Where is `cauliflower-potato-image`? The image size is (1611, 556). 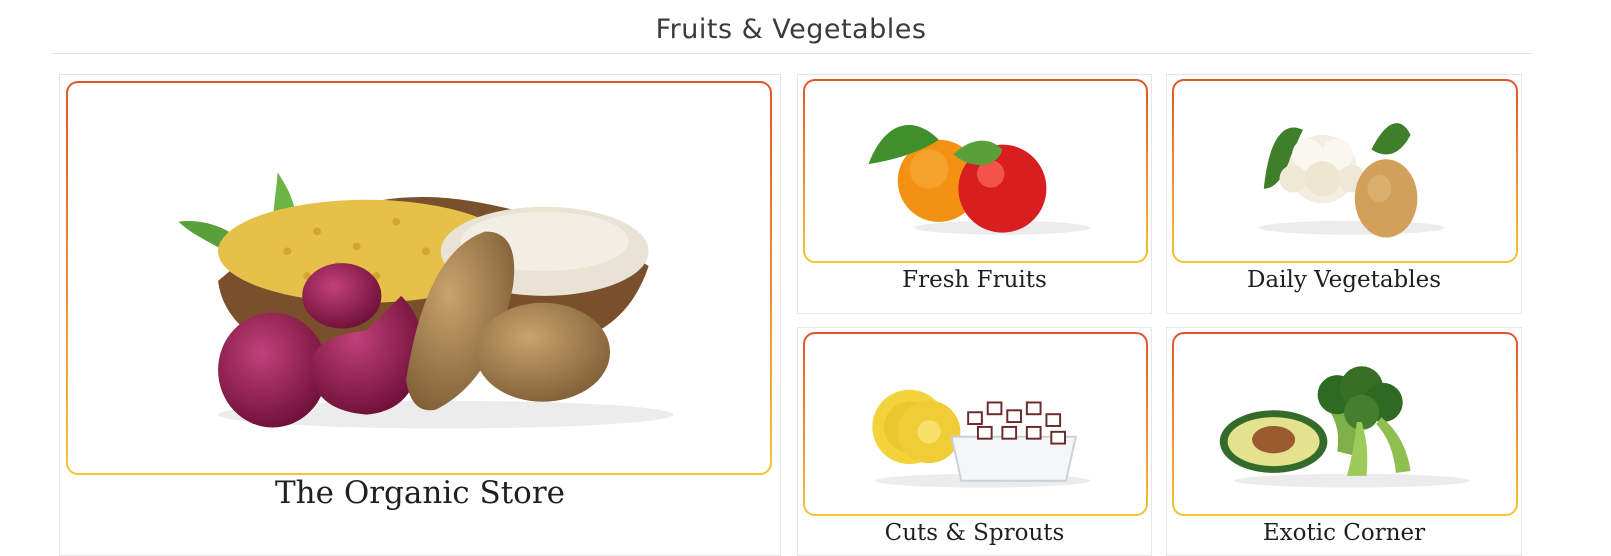 cauliflower-potato-image is located at coordinates (1351, 180).